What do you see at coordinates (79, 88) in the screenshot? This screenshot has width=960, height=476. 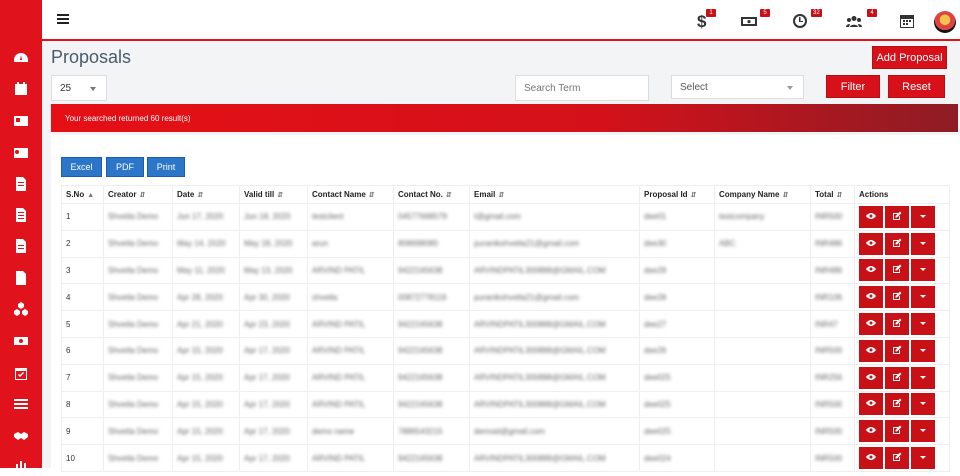 I see `per-page-select: 25` at bounding box center [79, 88].